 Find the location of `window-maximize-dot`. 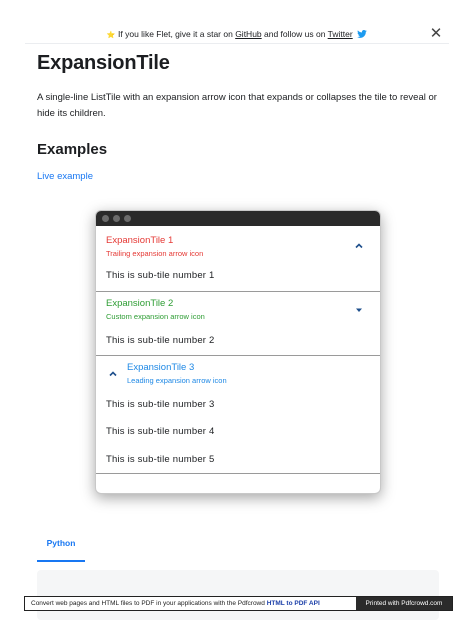

window-maximize-dot is located at coordinates (127, 218).